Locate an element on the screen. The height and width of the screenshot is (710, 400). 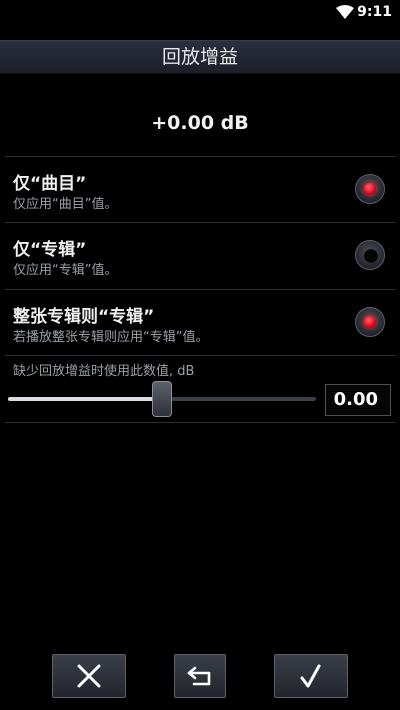
option-title: 仅“曲目” is located at coordinates (50, 184).